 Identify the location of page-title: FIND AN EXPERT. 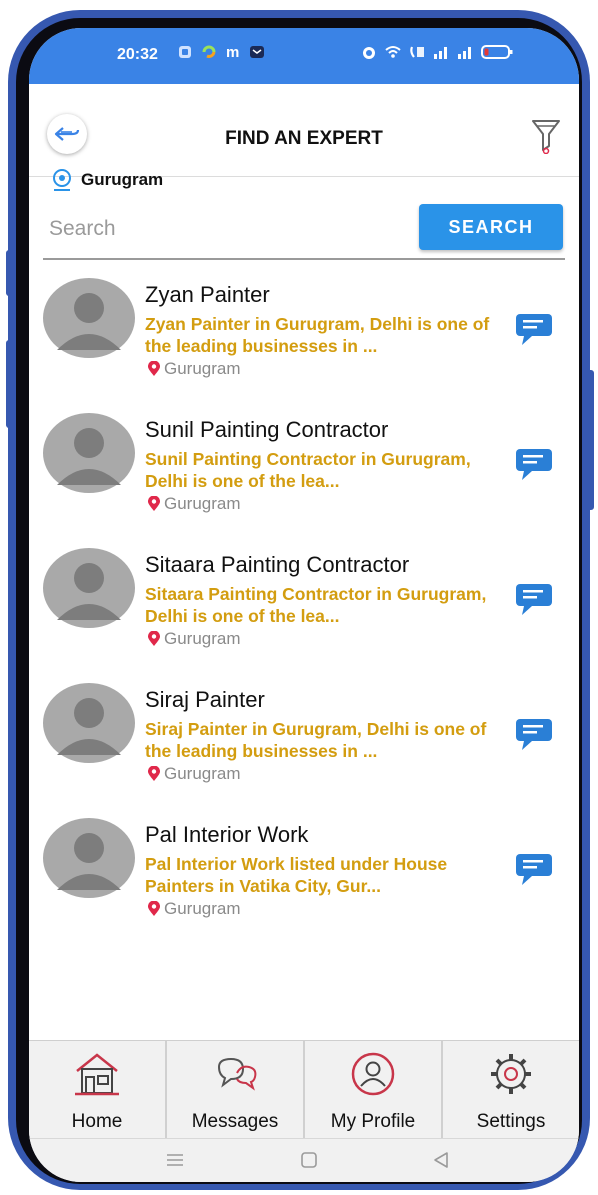
(304, 138).